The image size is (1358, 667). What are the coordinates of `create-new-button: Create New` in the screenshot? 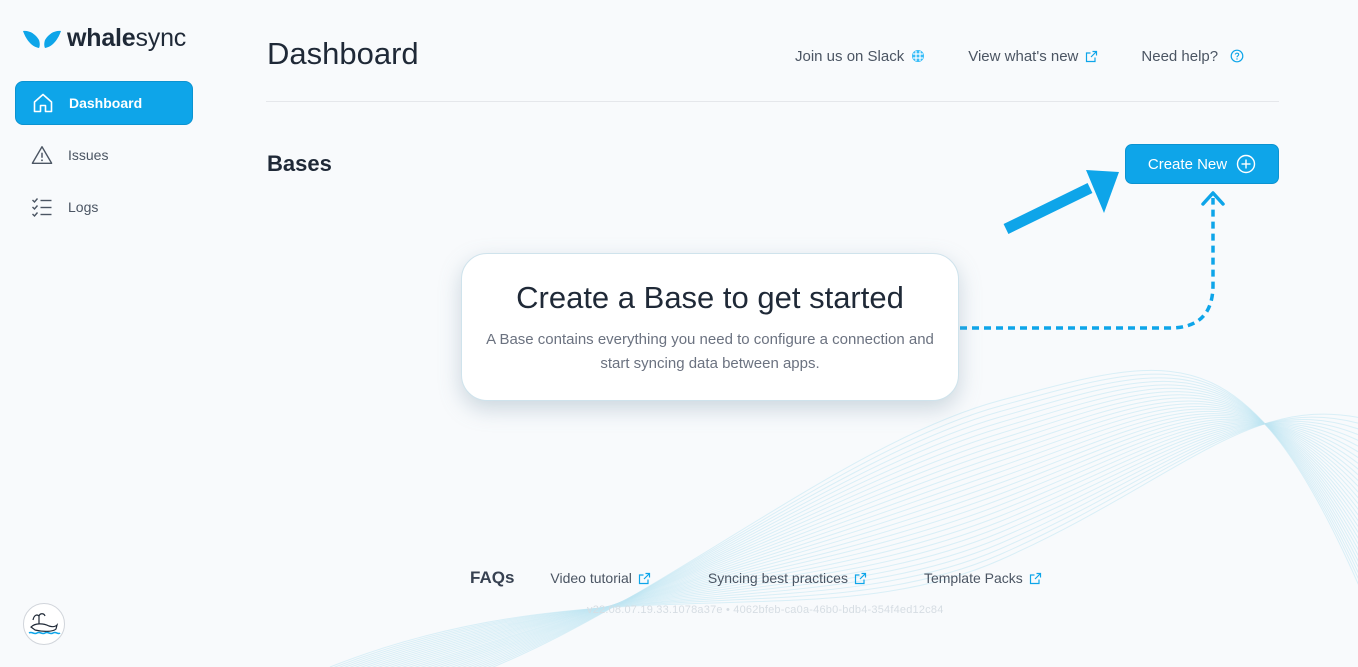 It's located at (1202, 164).